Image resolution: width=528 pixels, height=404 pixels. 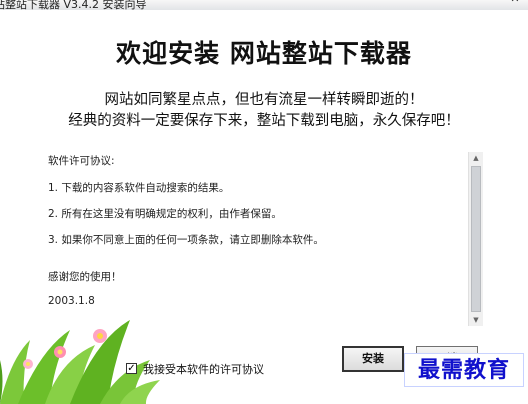 I want to click on scroll-thumb, so click(x=476, y=239).